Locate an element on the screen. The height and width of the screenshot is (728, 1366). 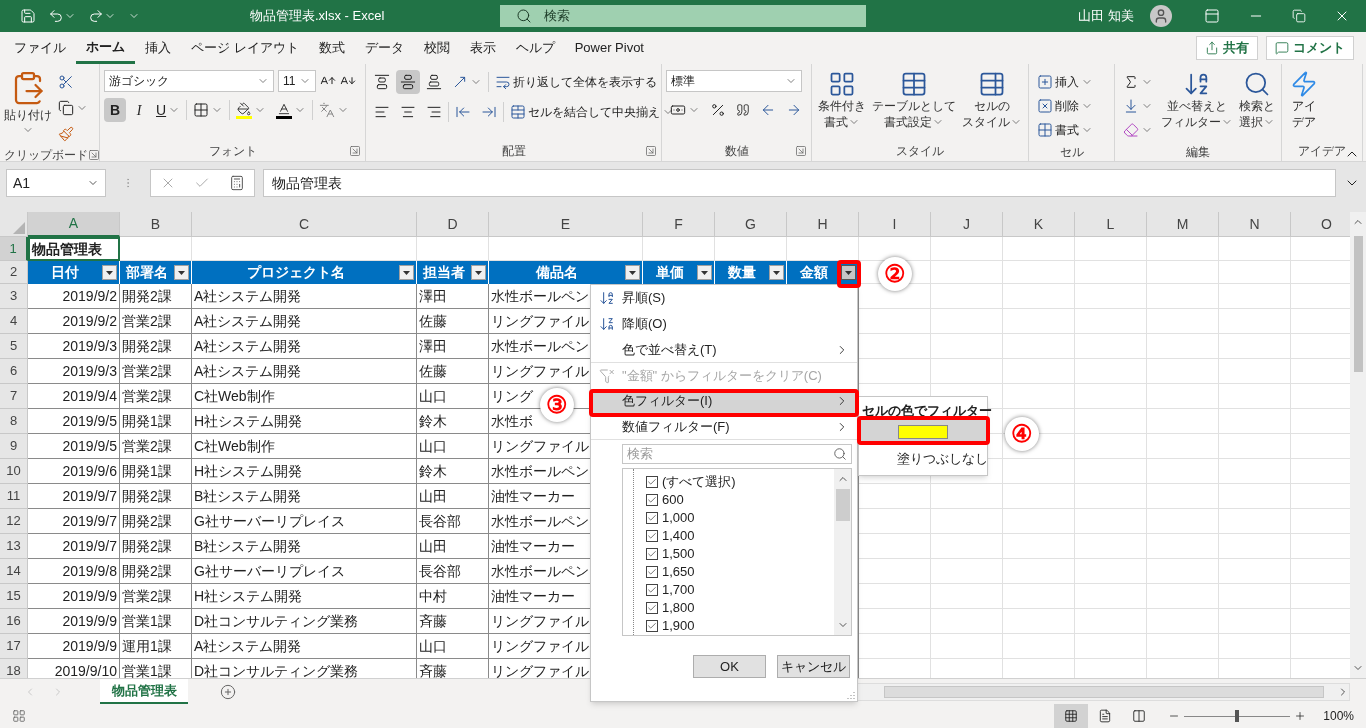
ribbon-tab: Power Pivot is located at coordinates (609, 48).